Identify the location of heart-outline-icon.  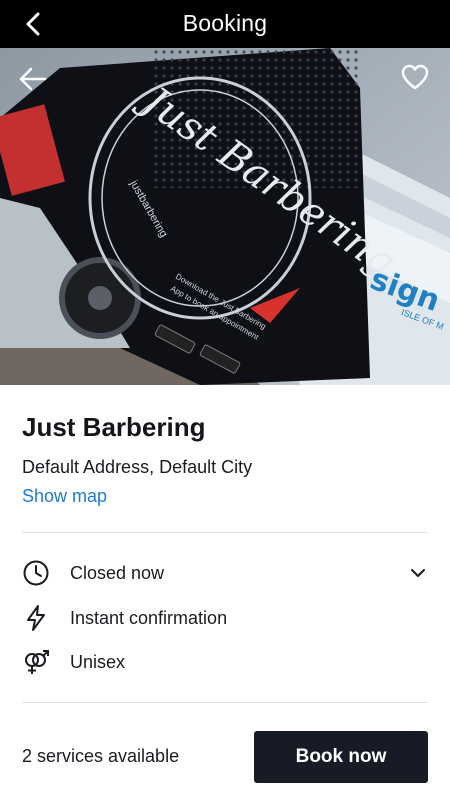
(415, 77).